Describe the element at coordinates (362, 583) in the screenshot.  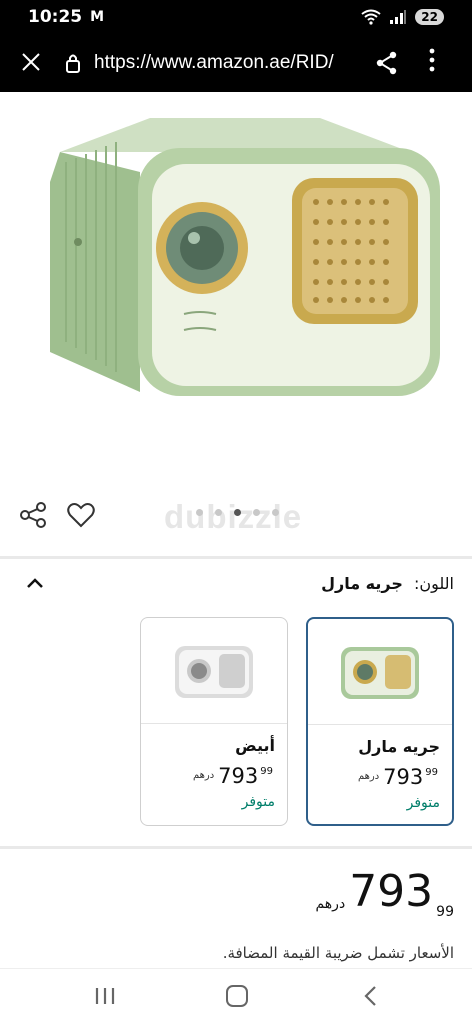
I see `color-label-value: جريه مارل` at that location.